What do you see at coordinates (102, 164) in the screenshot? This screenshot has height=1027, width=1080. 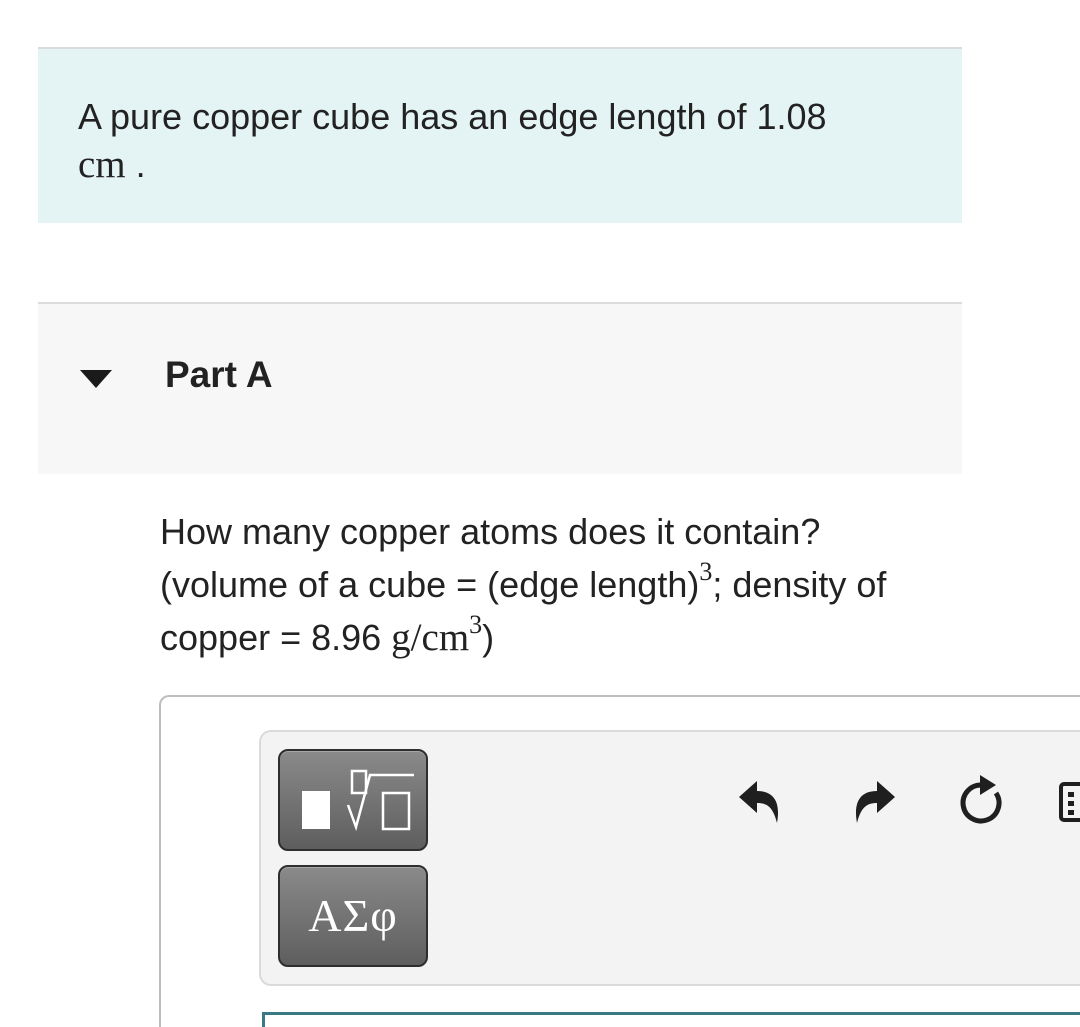 I see `intro-unit: cm` at bounding box center [102, 164].